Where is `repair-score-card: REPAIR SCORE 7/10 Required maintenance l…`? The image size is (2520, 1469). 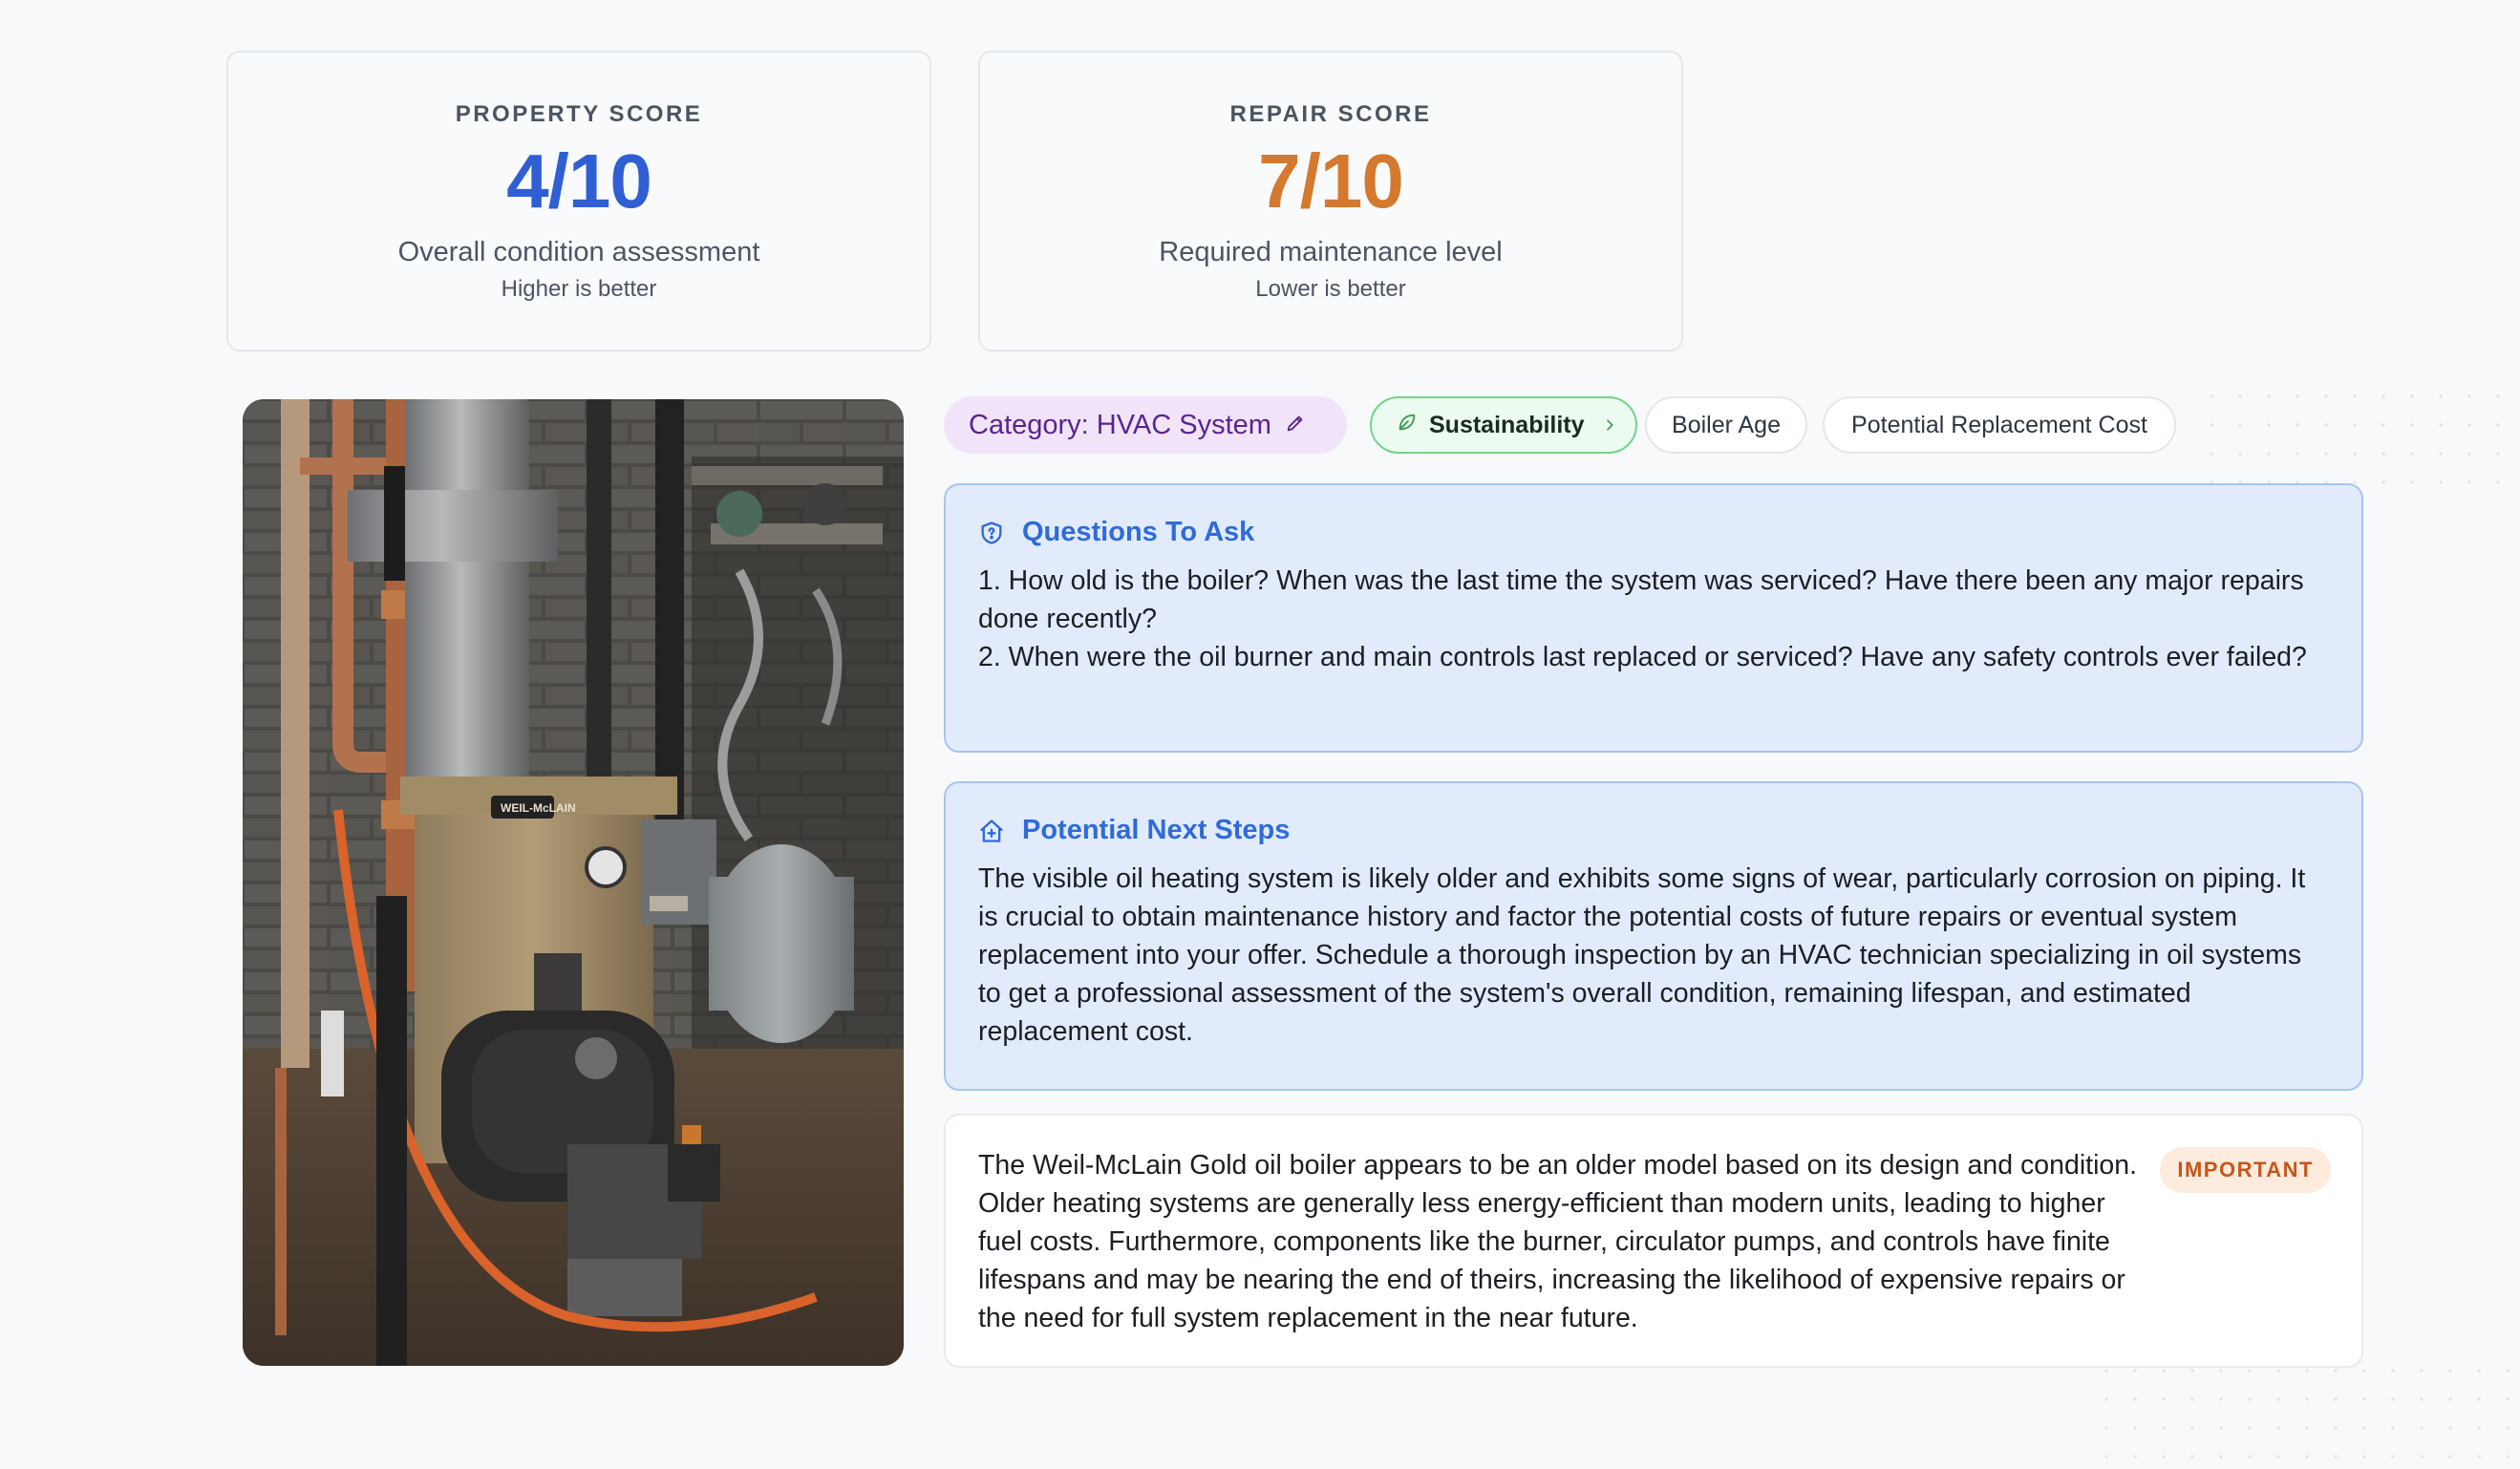
repair-score-card: REPAIR SCORE 7/10 Required maintenance l… is located at coordinates (1331, 201).